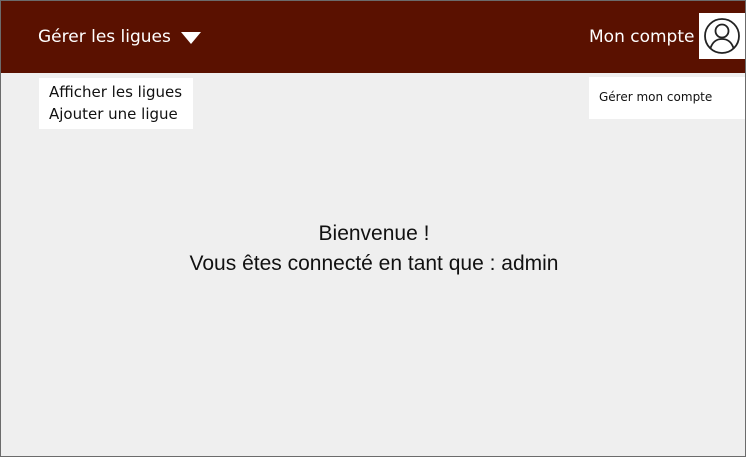 This screenshot has height=457, width=746. What do you see at coordinates (104, 37) in the screenshot?
I see `manage-leagues-label: Gérer les ligues` at bounding box center [104, 37].